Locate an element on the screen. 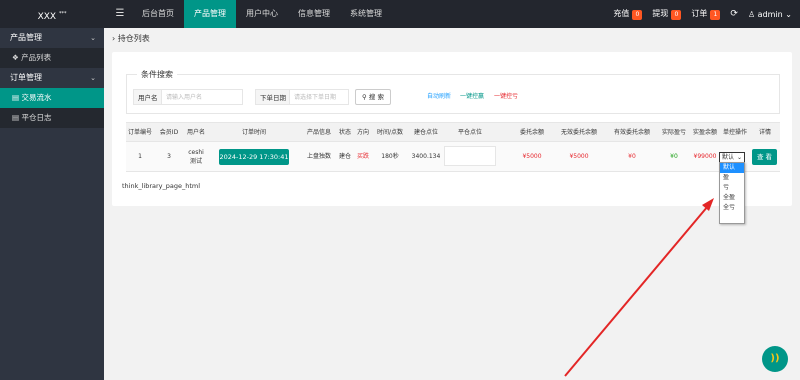 The width and height of the screenshot is (800, 380). floating-sound-button: )) is located at coordinates (775, 359).